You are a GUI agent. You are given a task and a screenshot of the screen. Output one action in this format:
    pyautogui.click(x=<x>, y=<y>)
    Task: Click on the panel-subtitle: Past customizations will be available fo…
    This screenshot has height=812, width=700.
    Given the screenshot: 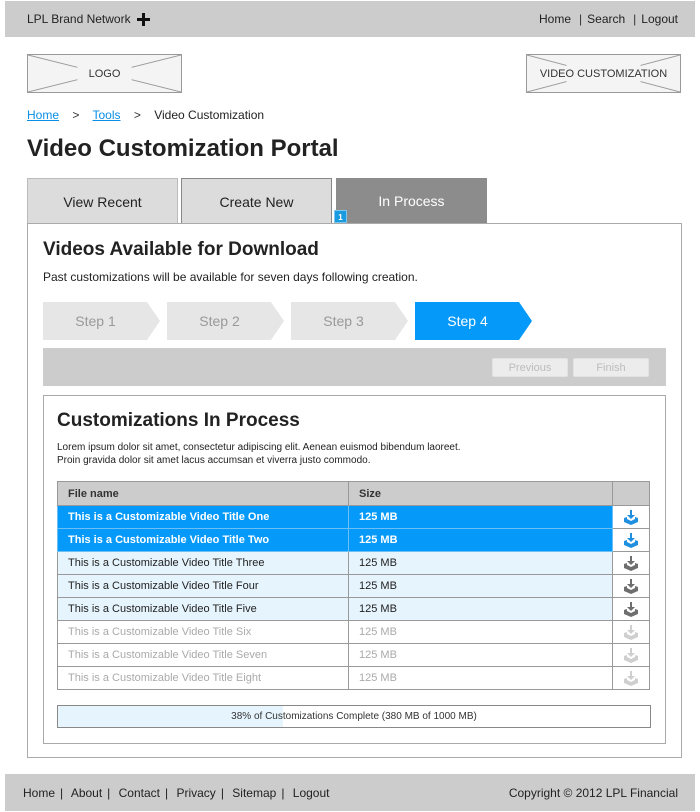 What is the action you would take?
    pyautogui.click(x=230, y=277)
    